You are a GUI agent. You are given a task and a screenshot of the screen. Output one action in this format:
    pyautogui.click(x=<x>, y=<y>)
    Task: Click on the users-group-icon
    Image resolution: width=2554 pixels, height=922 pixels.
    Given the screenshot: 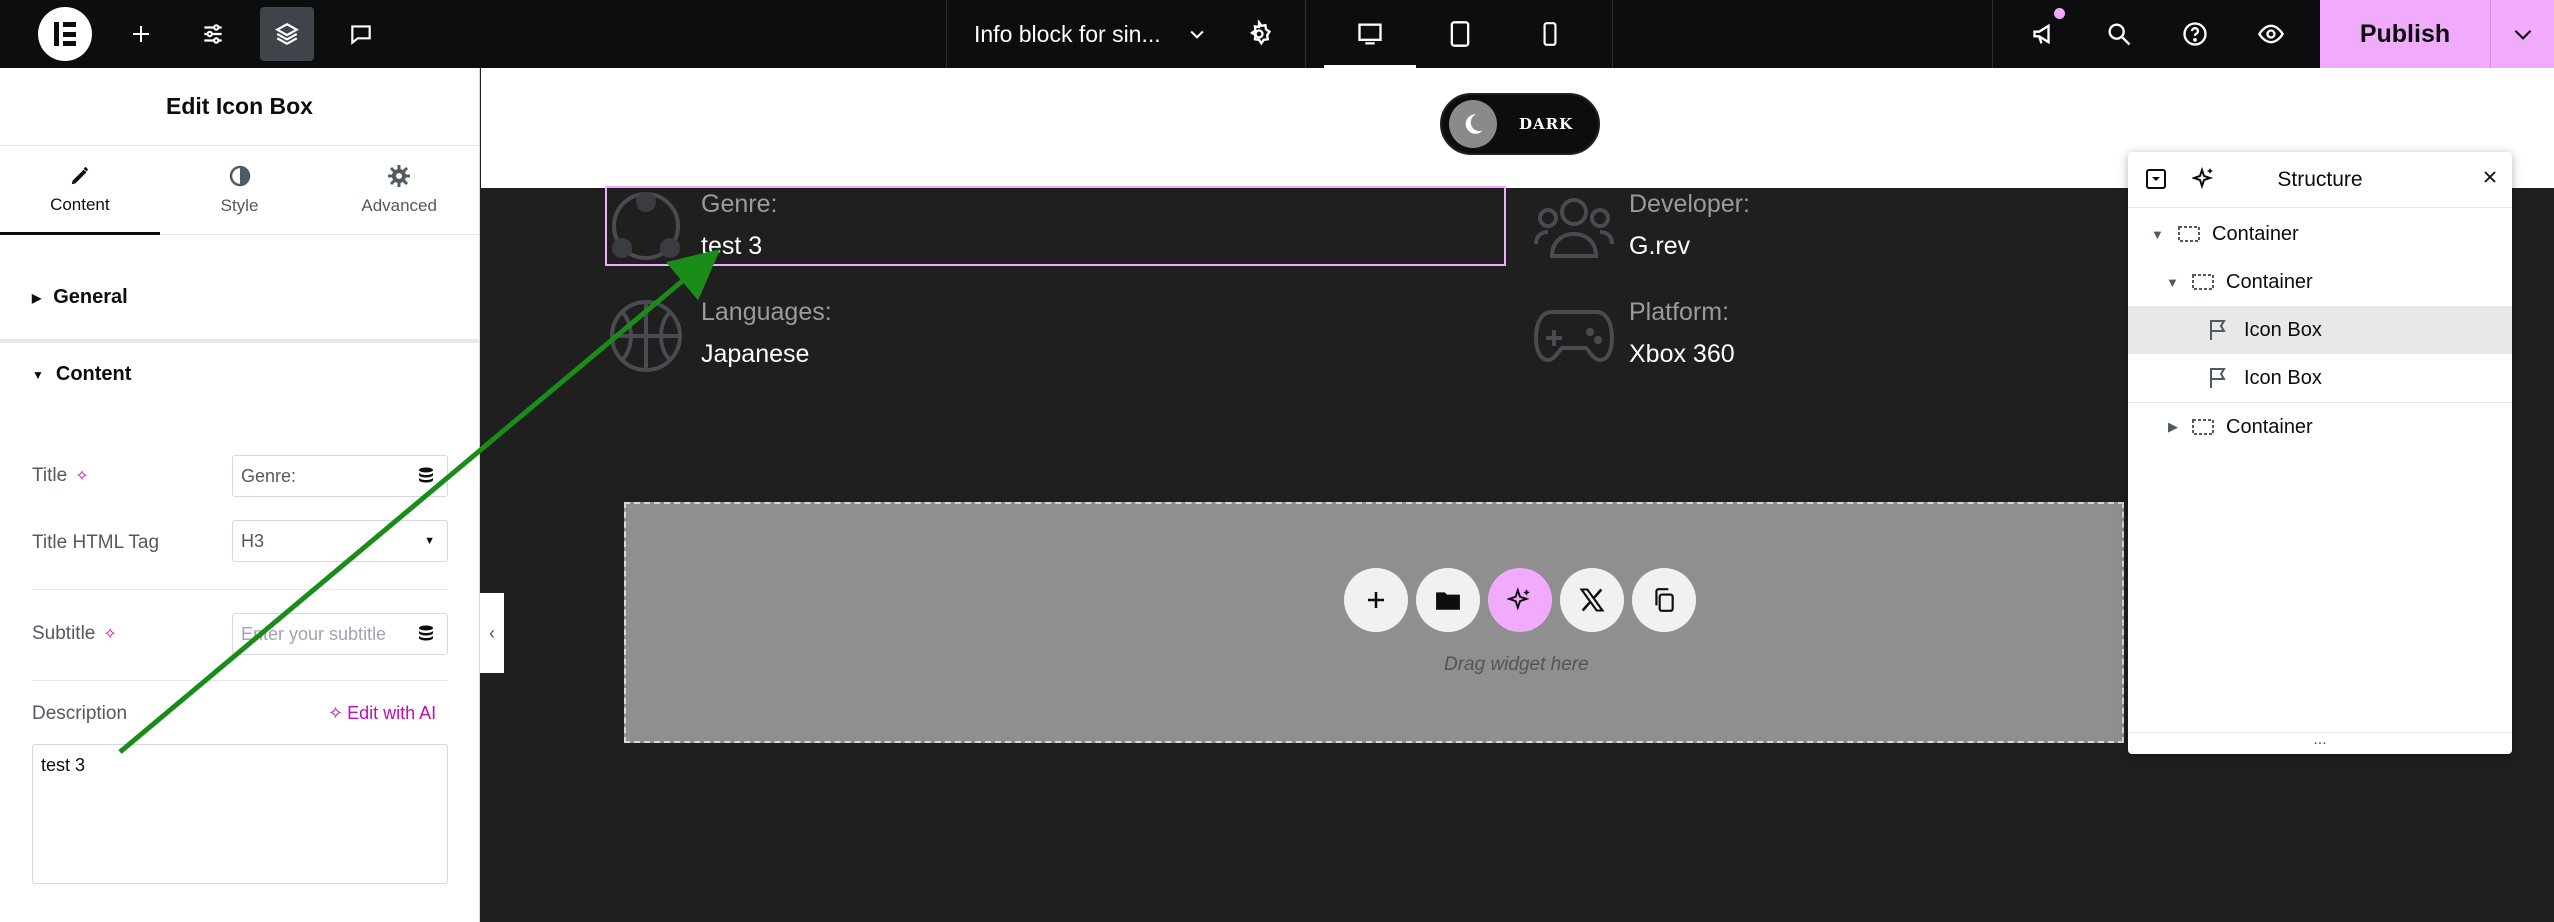 What is the action you would take?
    pyautogui.click(x=1574, y=228)
    